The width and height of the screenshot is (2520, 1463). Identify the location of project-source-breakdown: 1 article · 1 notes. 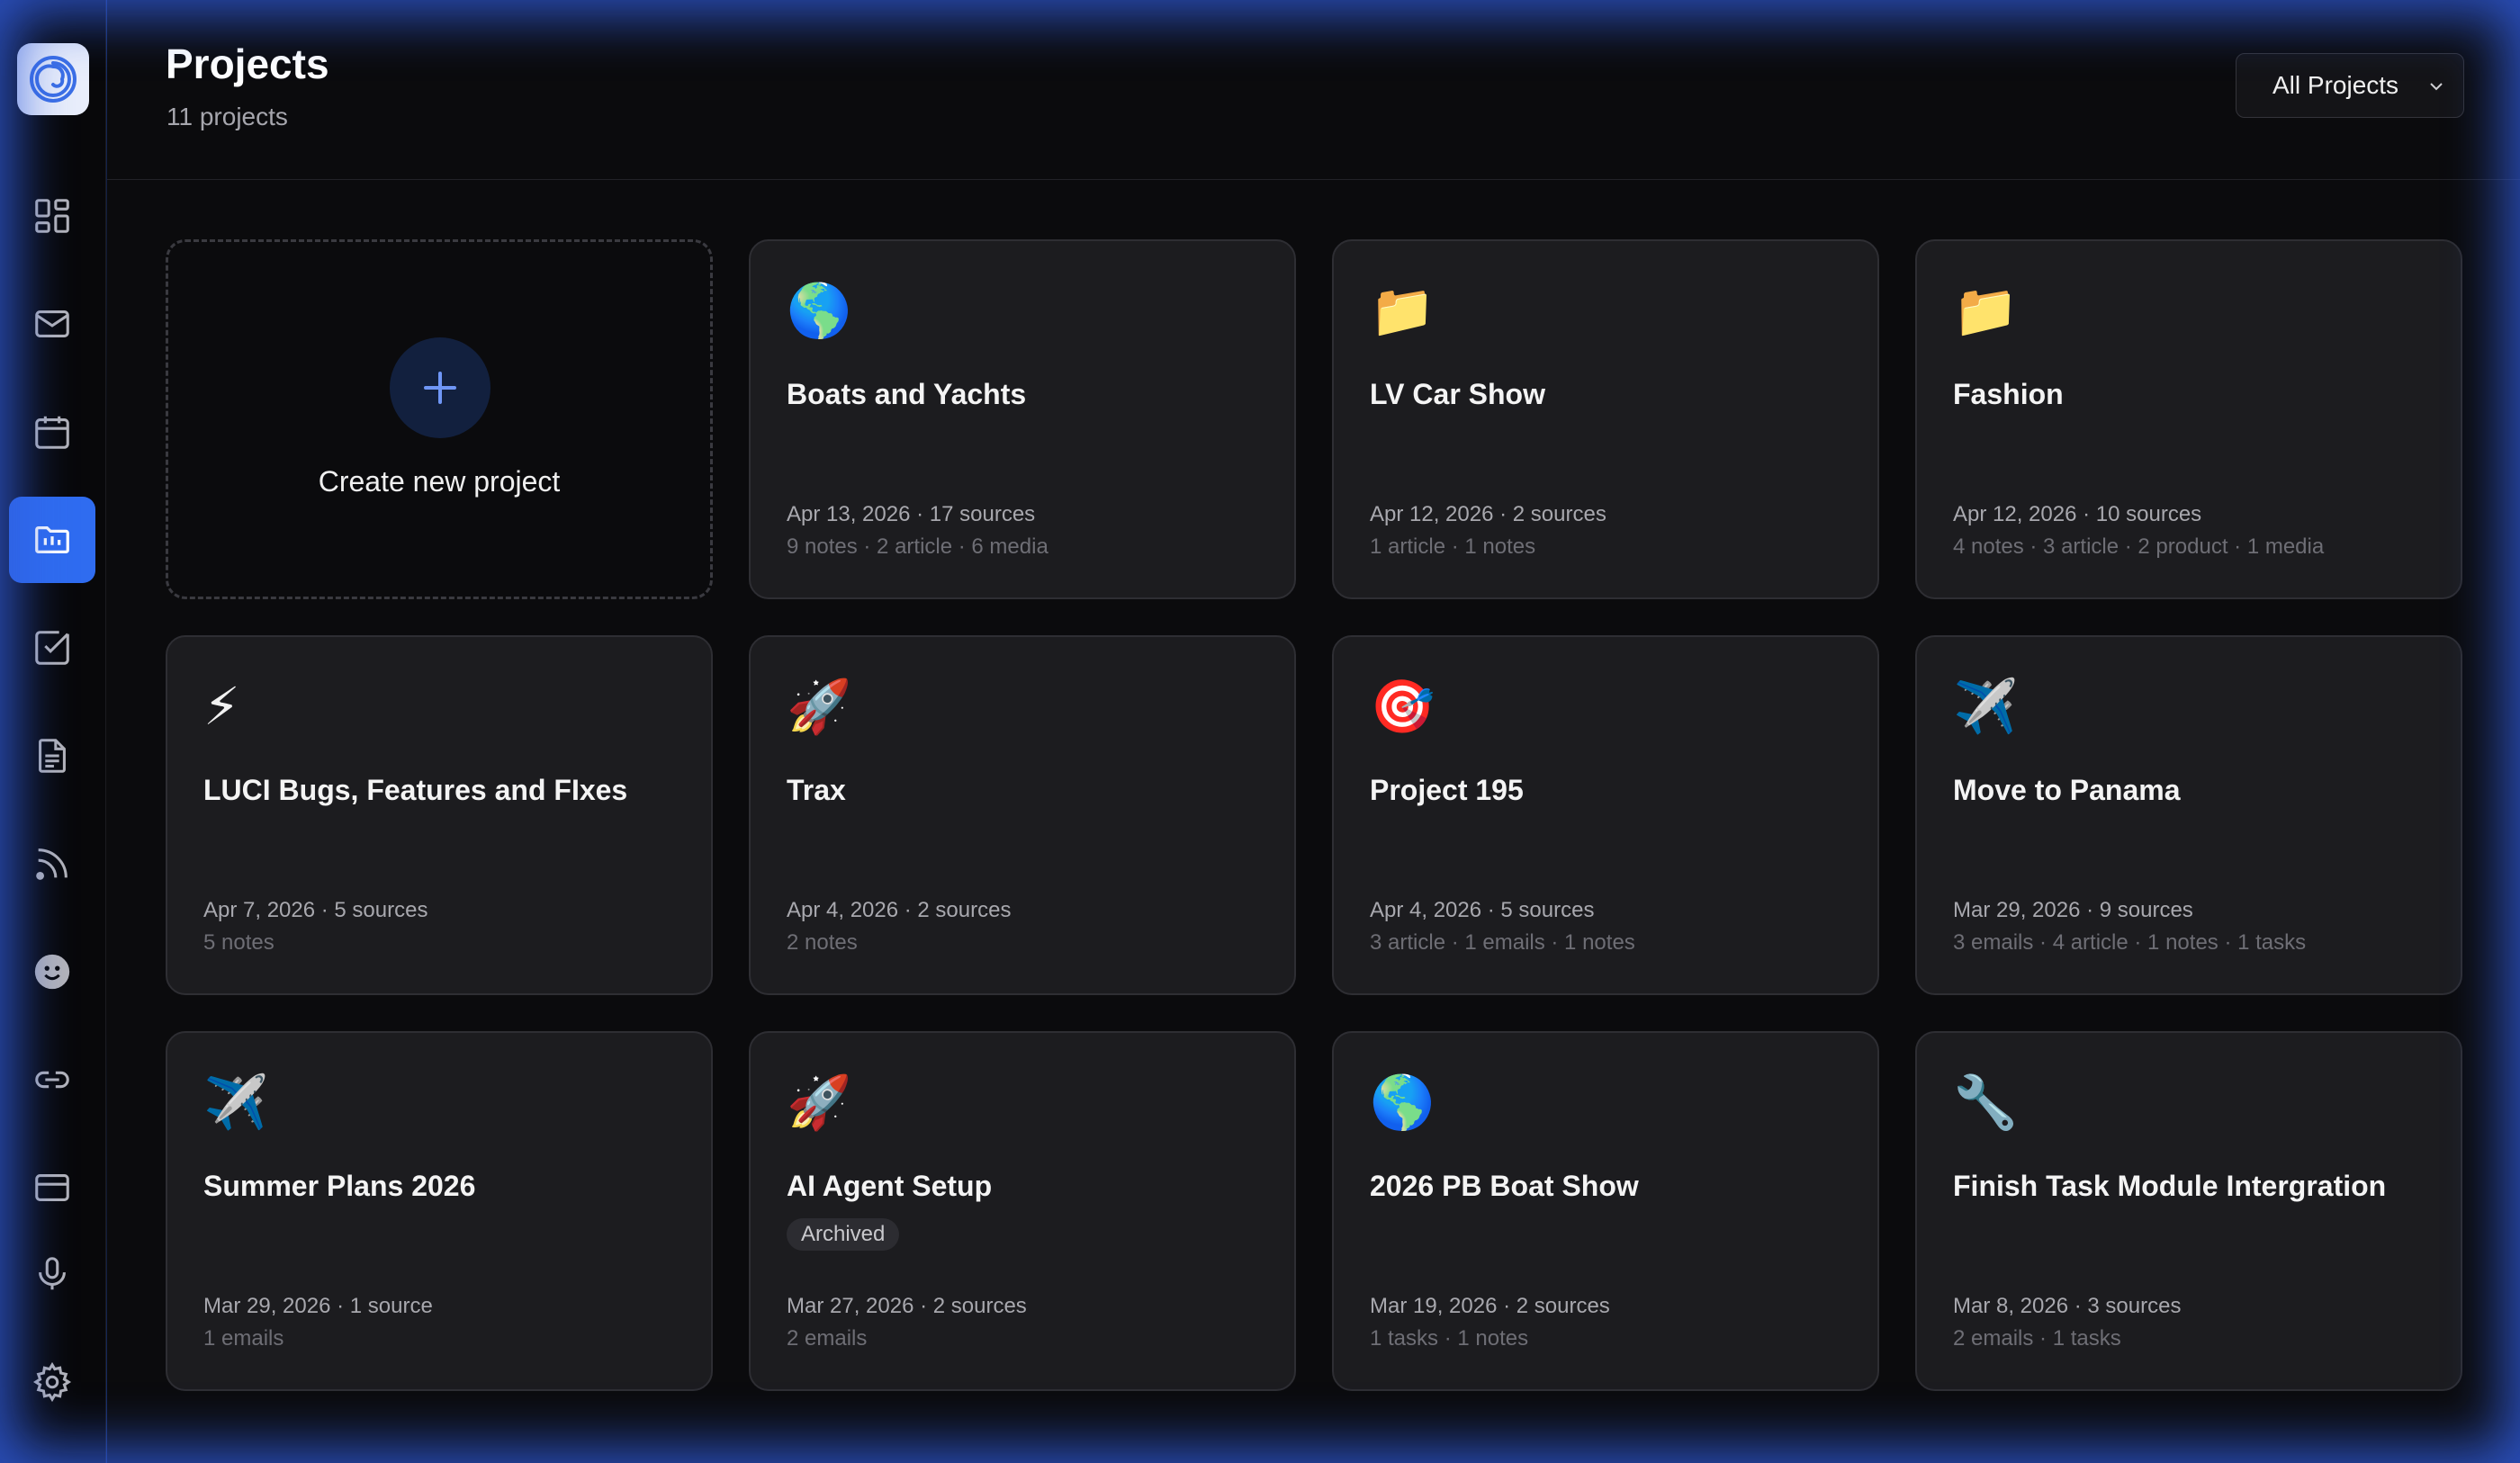
(1453, 547).